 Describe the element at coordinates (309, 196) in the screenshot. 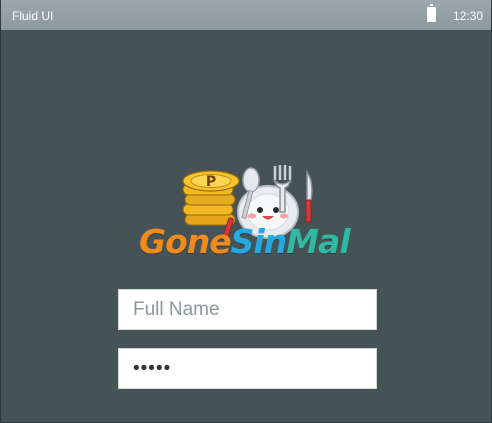

I see `knife-icon` at that location.